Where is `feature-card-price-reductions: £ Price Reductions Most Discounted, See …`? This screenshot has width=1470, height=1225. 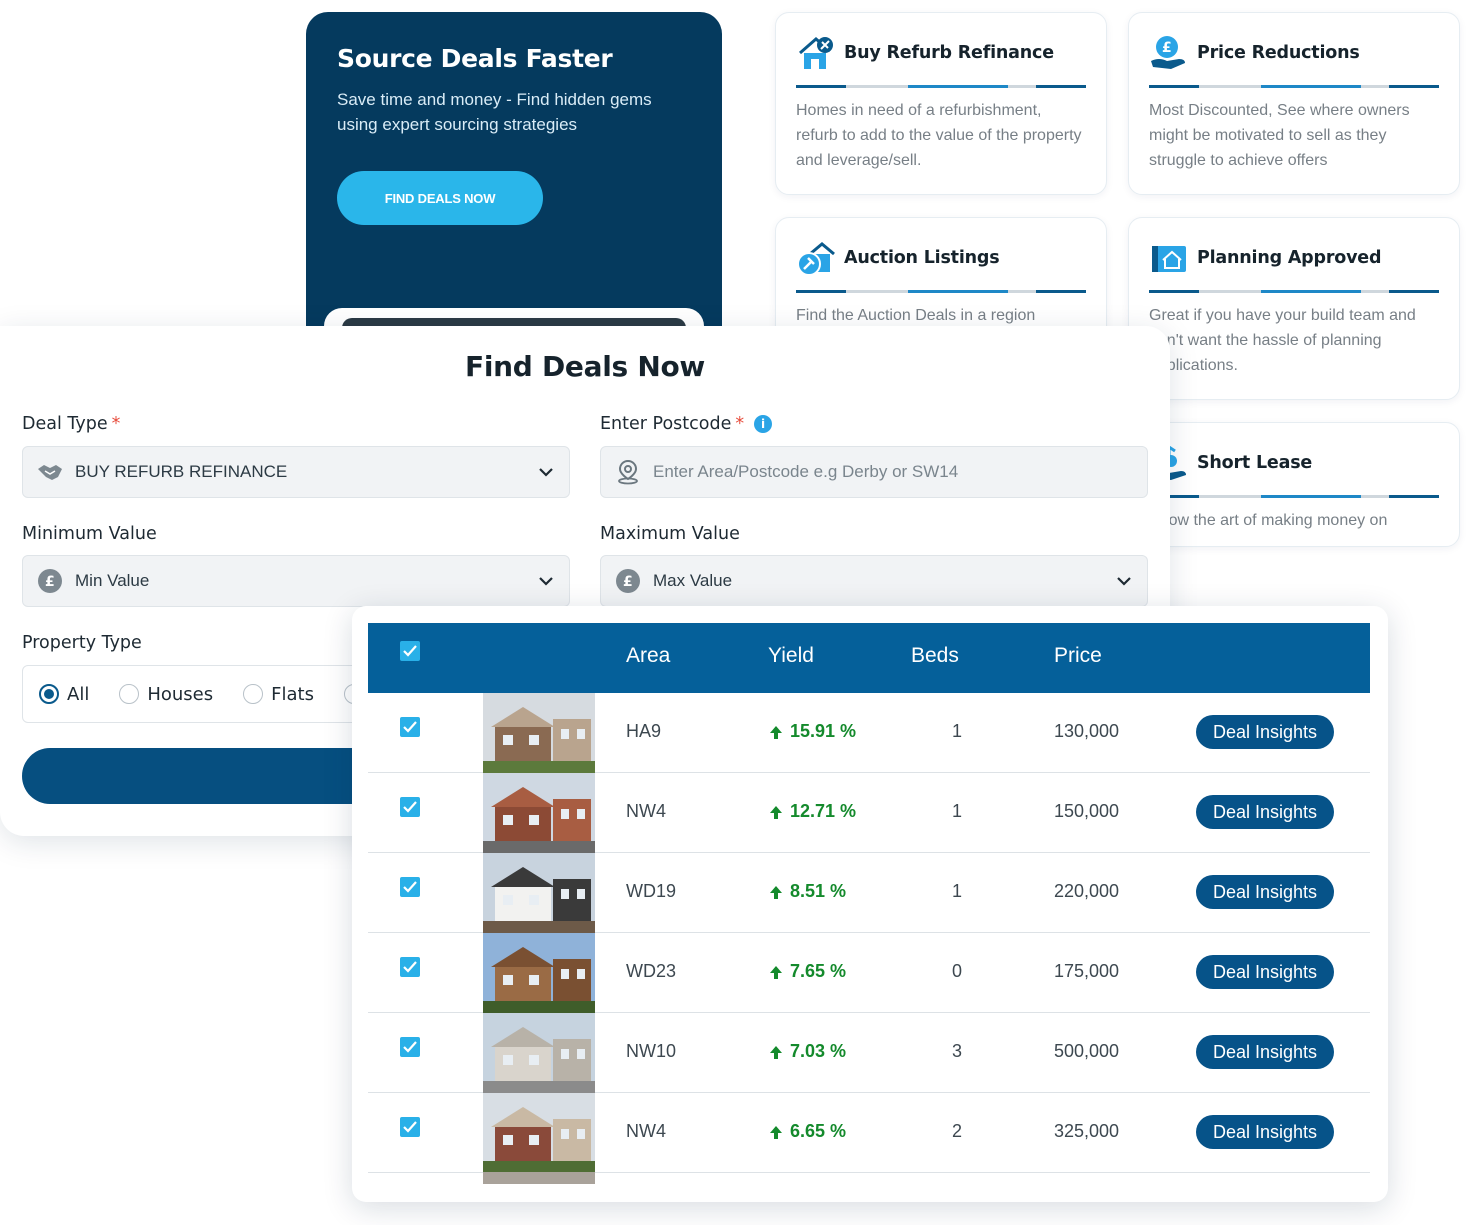 feature-card-price-reductions: £ Price Reductions Most Discounted, See … is located at coordinates (1294, 103).